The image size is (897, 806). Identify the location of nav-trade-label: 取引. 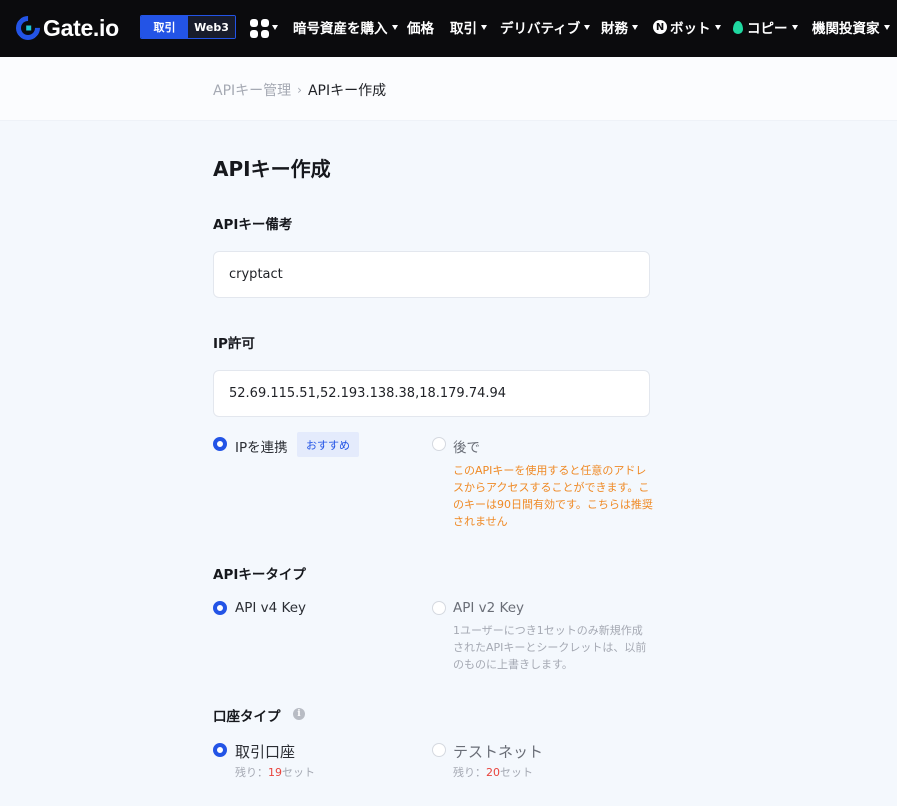
(463, 29).